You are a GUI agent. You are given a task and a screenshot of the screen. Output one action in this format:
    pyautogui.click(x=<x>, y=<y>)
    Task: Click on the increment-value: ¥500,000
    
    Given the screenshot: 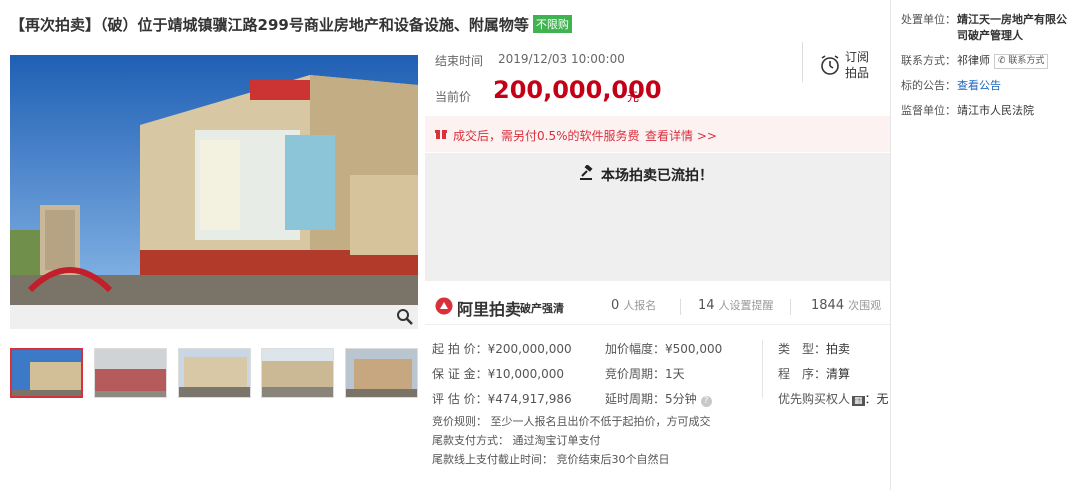 What is the action you would take?
    pyautogui.click(x=694, y=349)
    